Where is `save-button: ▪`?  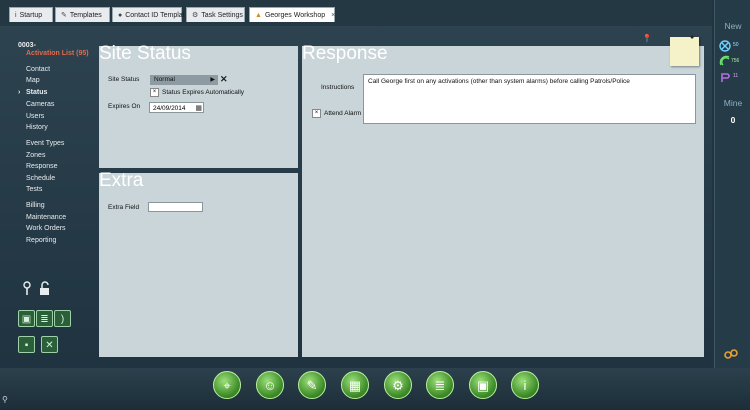 save-button: ▪ is located at coordinates (26, 344).